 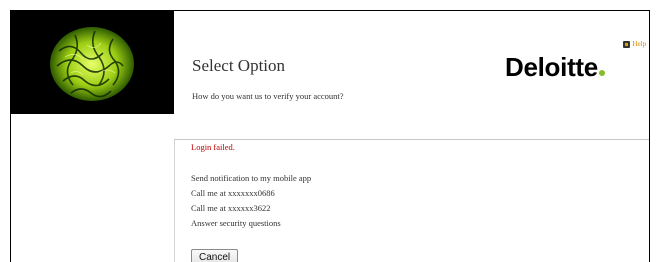 I want to click on help-label: Help, so click(x=639, y=44).